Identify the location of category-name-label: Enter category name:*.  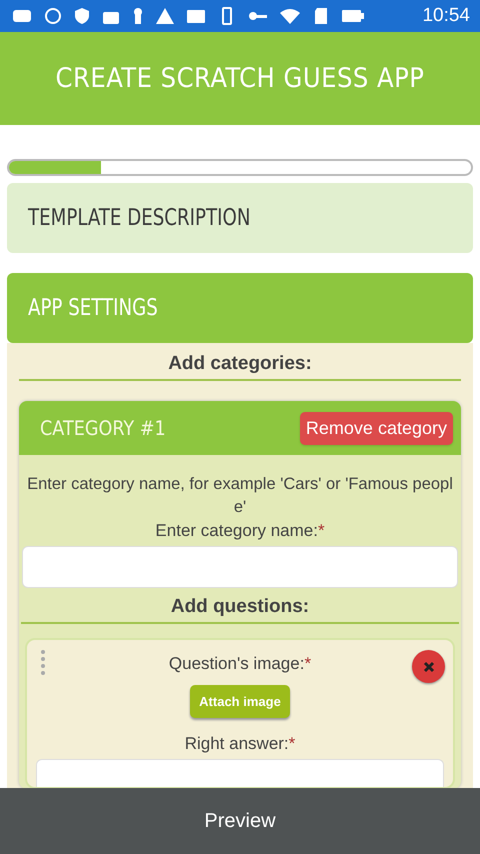
(240, 531).